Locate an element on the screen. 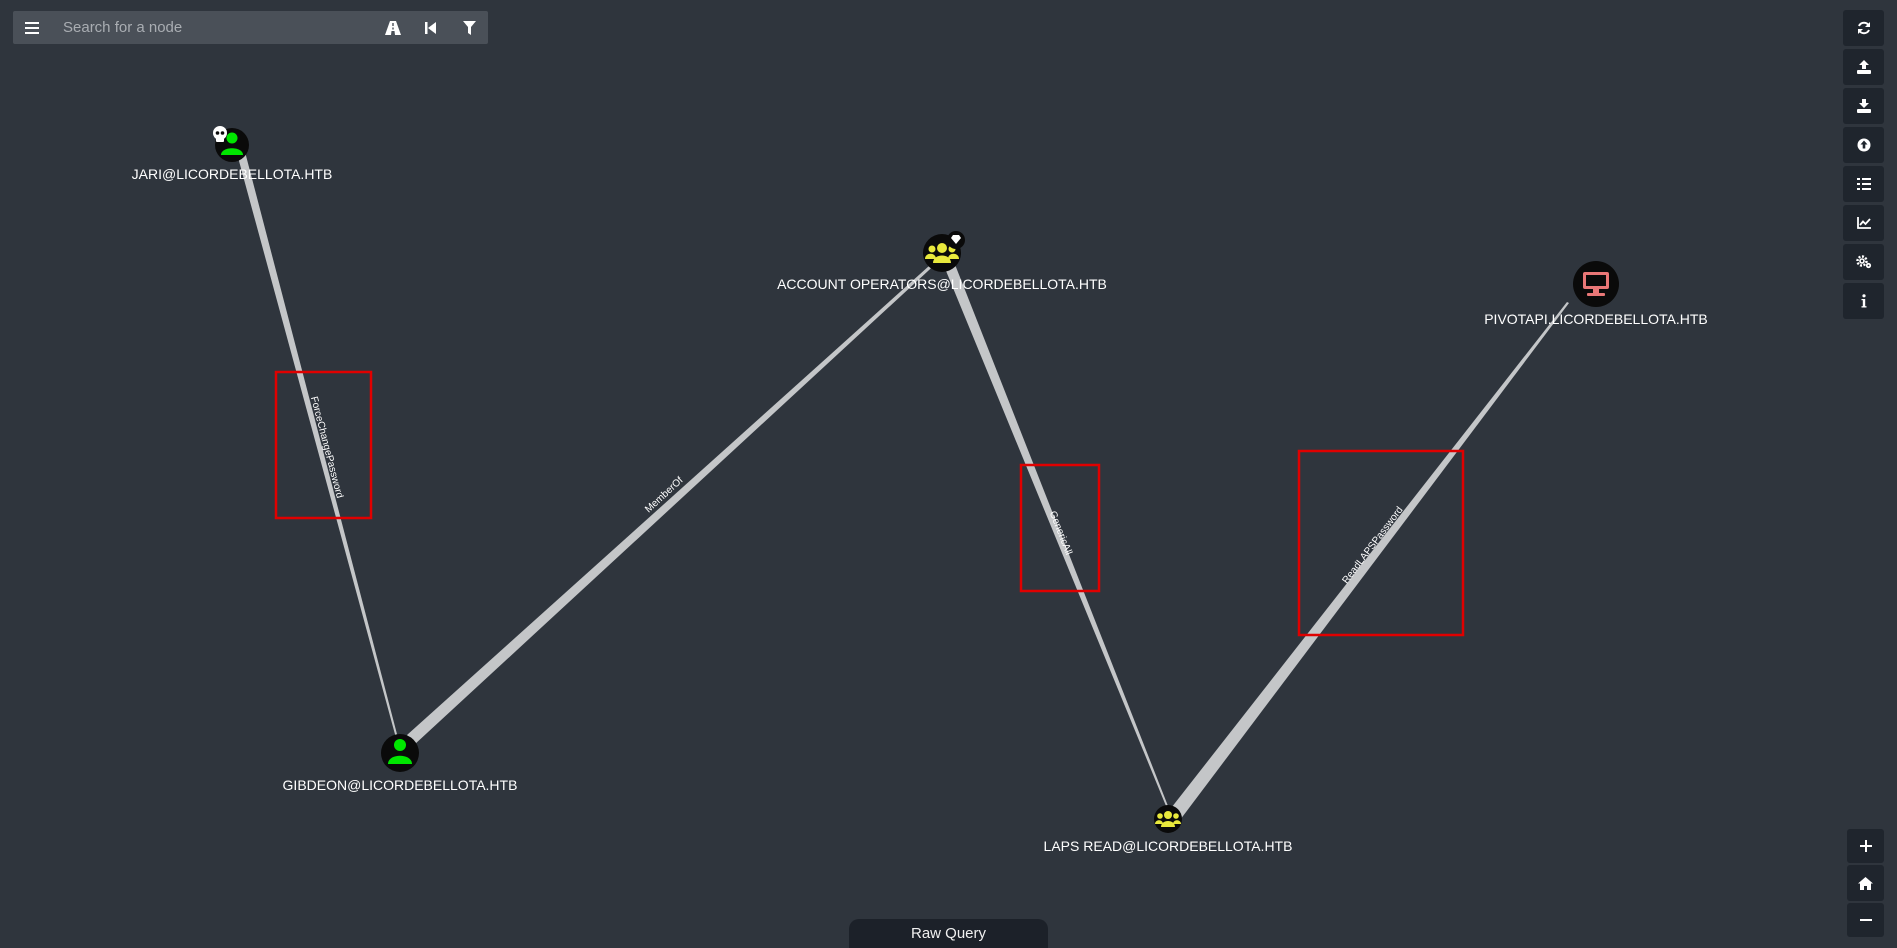  edge-genericall: GenericAll is located at coordinates (1056, 534).